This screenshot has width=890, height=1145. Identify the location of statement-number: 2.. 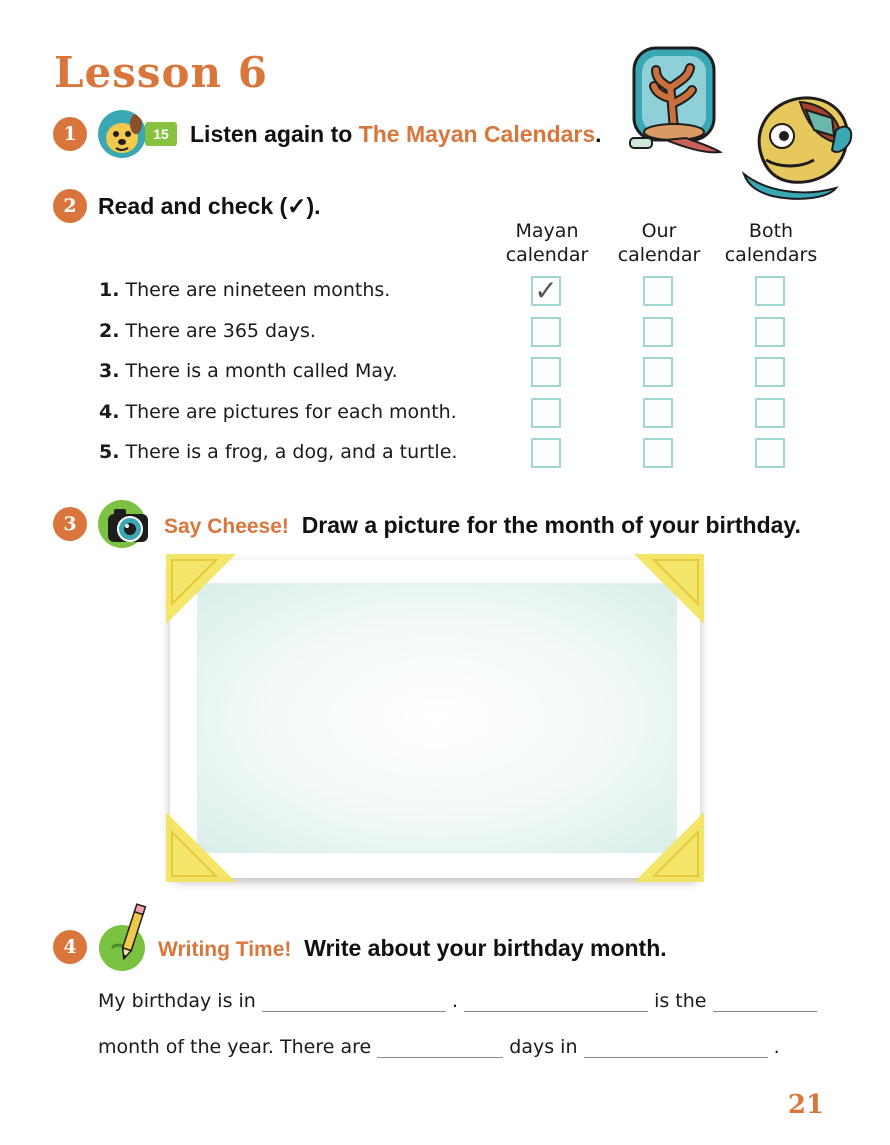
(109, 331).